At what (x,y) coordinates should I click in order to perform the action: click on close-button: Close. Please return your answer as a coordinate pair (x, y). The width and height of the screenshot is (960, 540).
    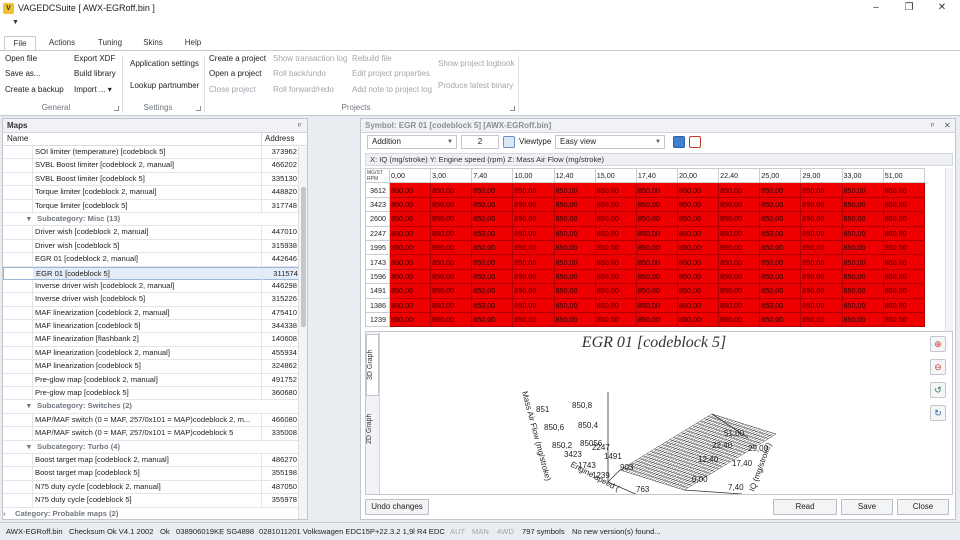
    Looking at the image, I should click on (923, 507).